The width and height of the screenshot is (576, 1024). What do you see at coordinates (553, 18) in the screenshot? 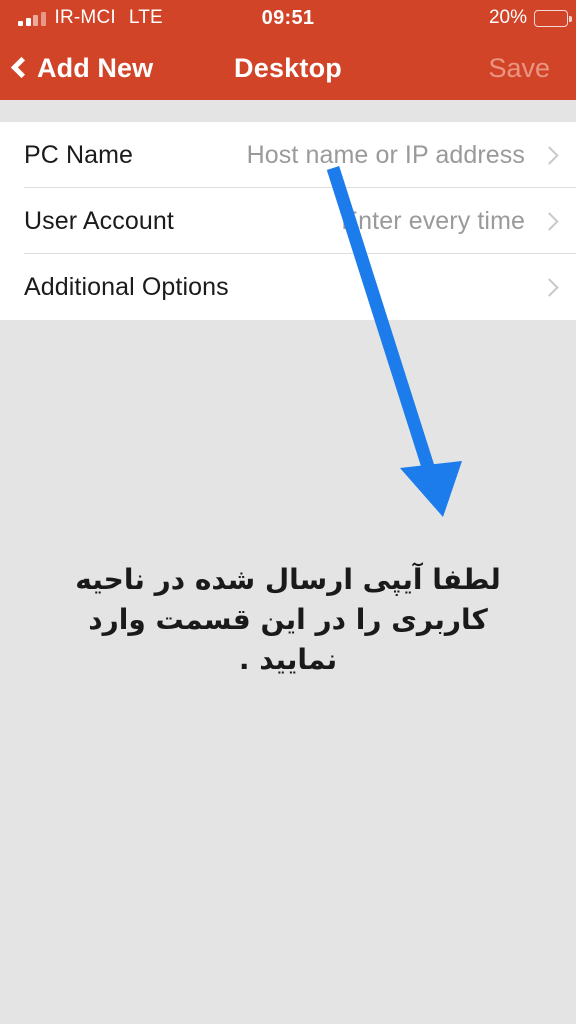
I see `battery-low-icon` at bounding box center [553, 18].